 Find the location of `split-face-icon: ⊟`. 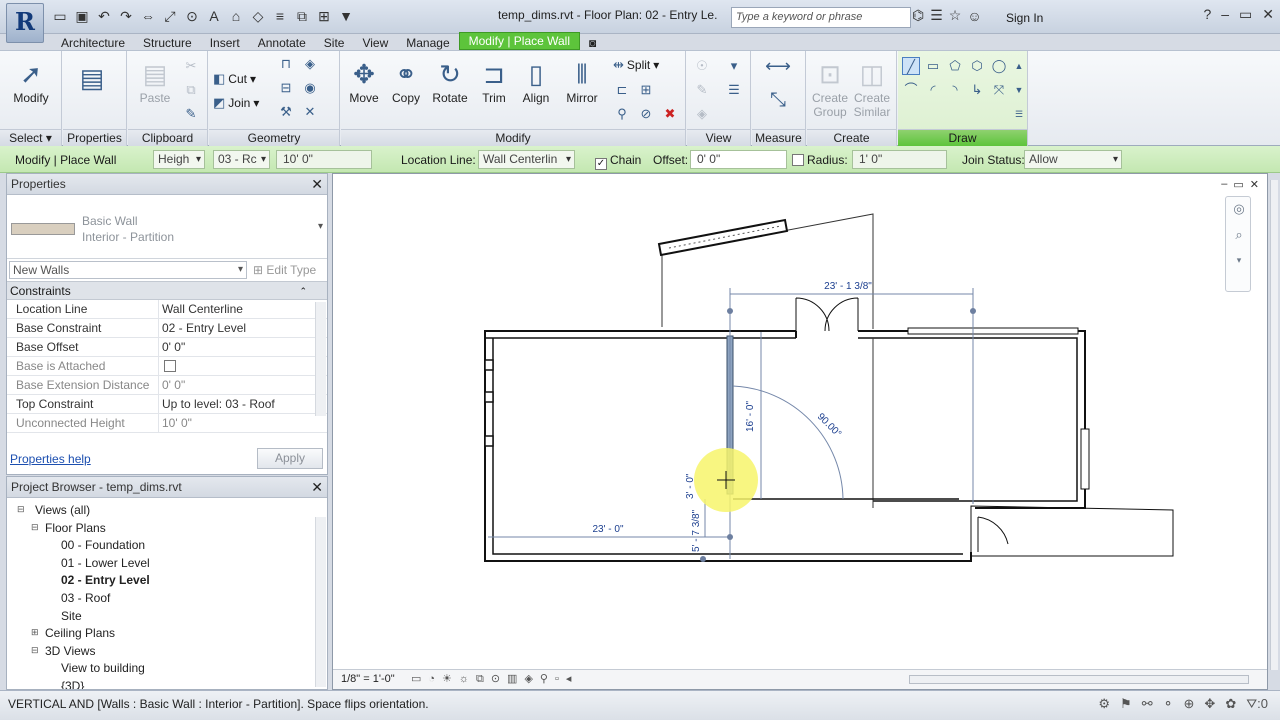

split-face-icon: ⊟ is located at coordinates (286, 88).